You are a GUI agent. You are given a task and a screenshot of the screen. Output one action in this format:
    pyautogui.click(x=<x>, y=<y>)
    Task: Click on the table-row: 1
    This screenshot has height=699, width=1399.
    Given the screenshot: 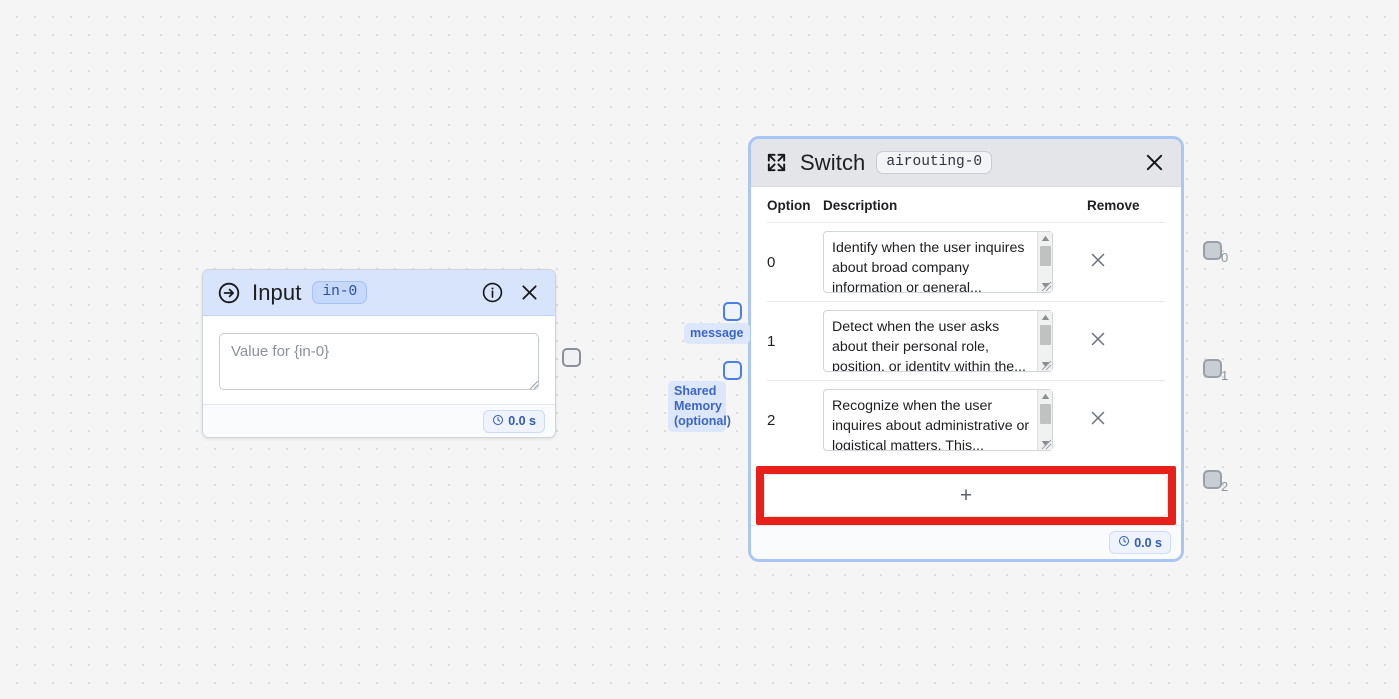 What is the action you would take?
    pyautogui.click(x=966, y=341)
    